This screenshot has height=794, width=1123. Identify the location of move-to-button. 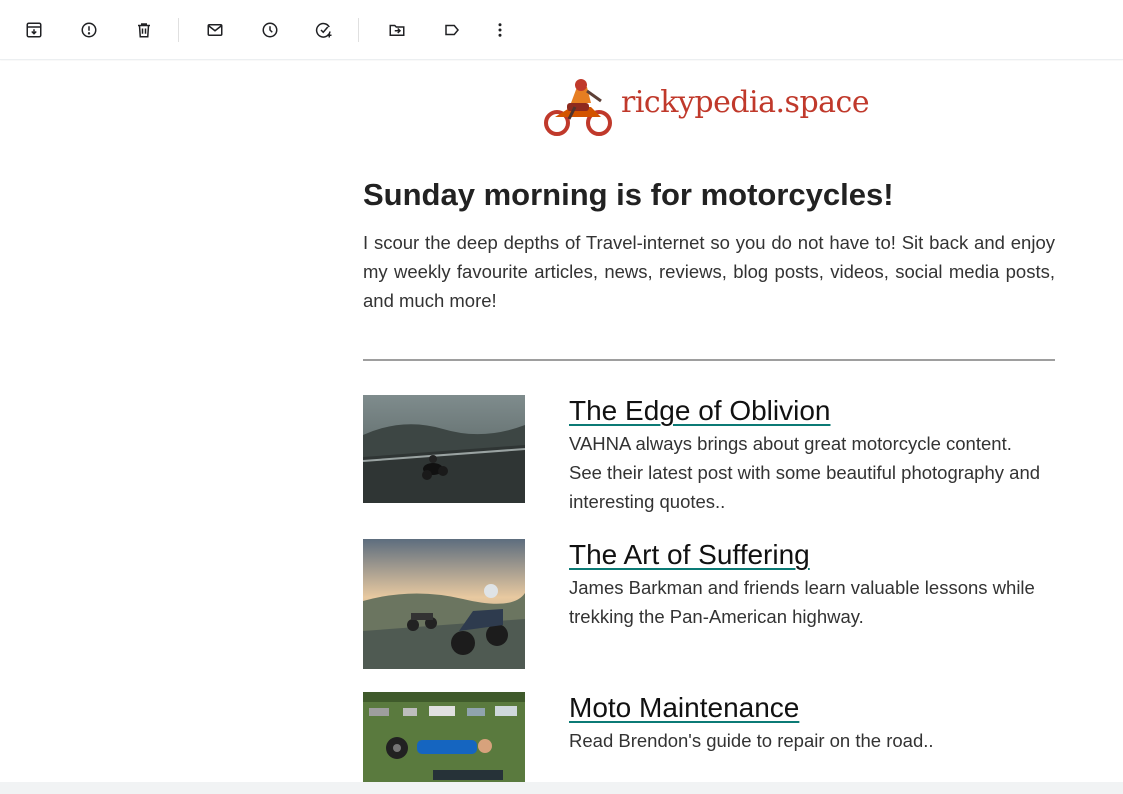
(397, 30).